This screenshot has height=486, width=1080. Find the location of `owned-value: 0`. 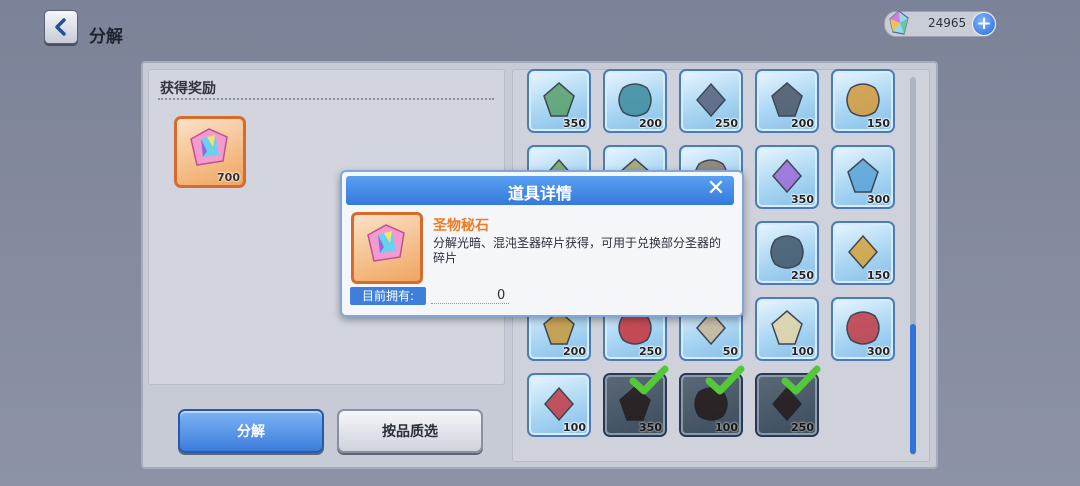

owned-value: 0 is located at coordinates (501, 295).